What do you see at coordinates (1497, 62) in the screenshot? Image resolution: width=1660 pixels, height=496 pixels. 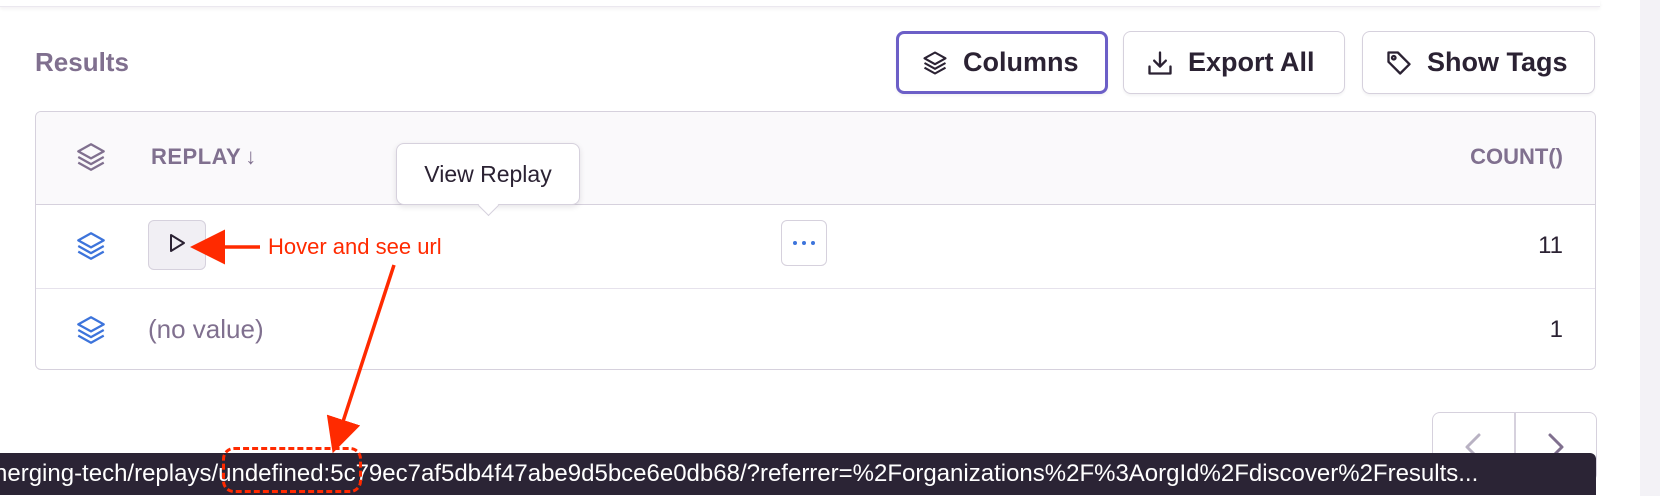 I see `show-tags-label: Show Tags` at bounding box center [1497, 62].